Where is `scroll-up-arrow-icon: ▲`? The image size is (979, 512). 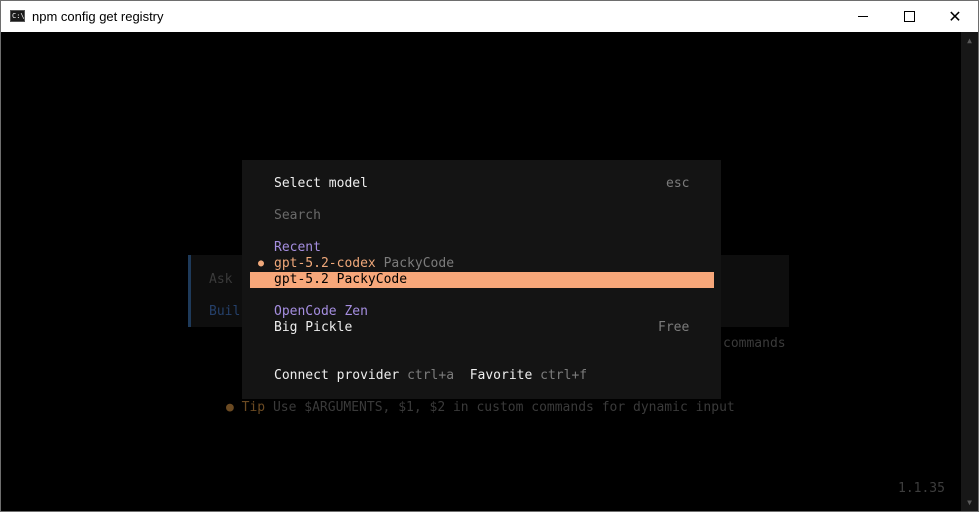
scroll-up-arrow-icon: ▲ is located at coordinates (969, 40).